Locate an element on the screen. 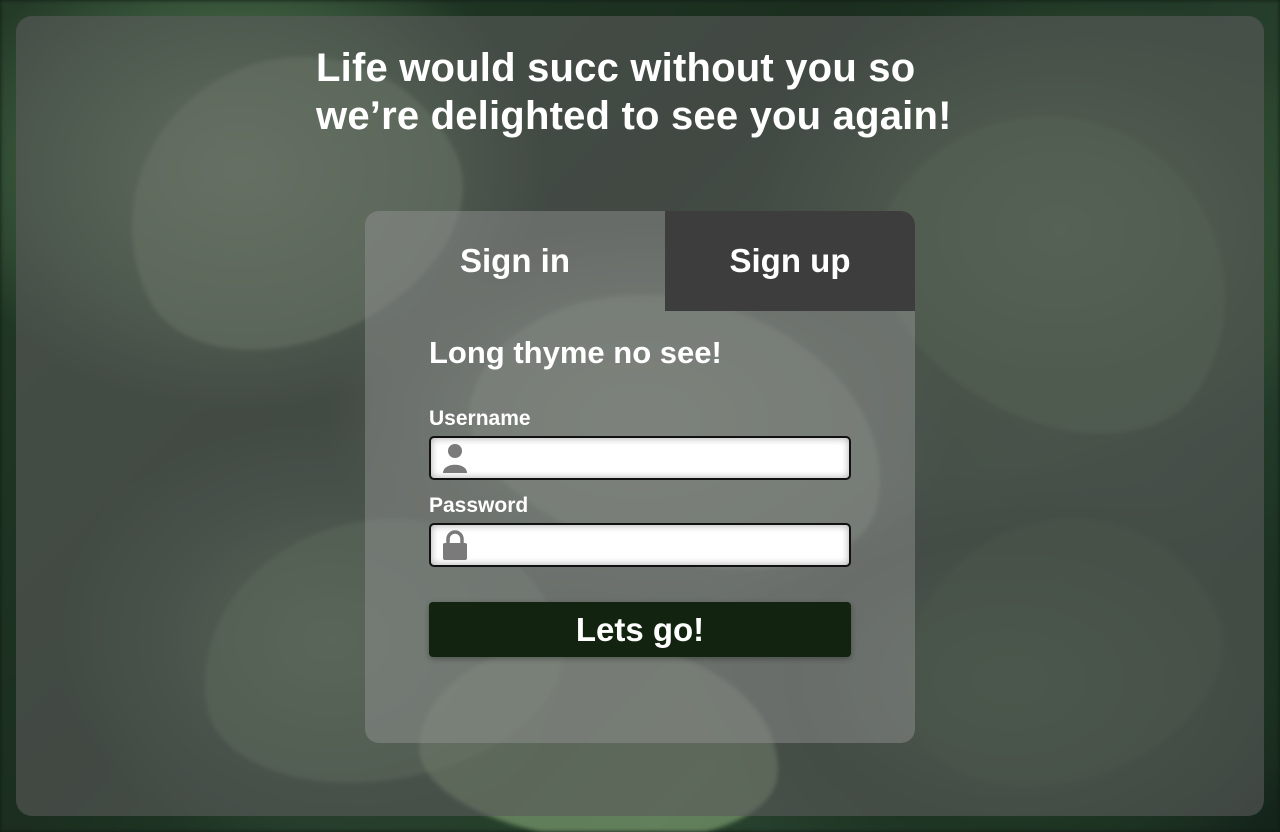 This screenshot has height=832, width=1280. password-field is located at coordinates (640, 545).